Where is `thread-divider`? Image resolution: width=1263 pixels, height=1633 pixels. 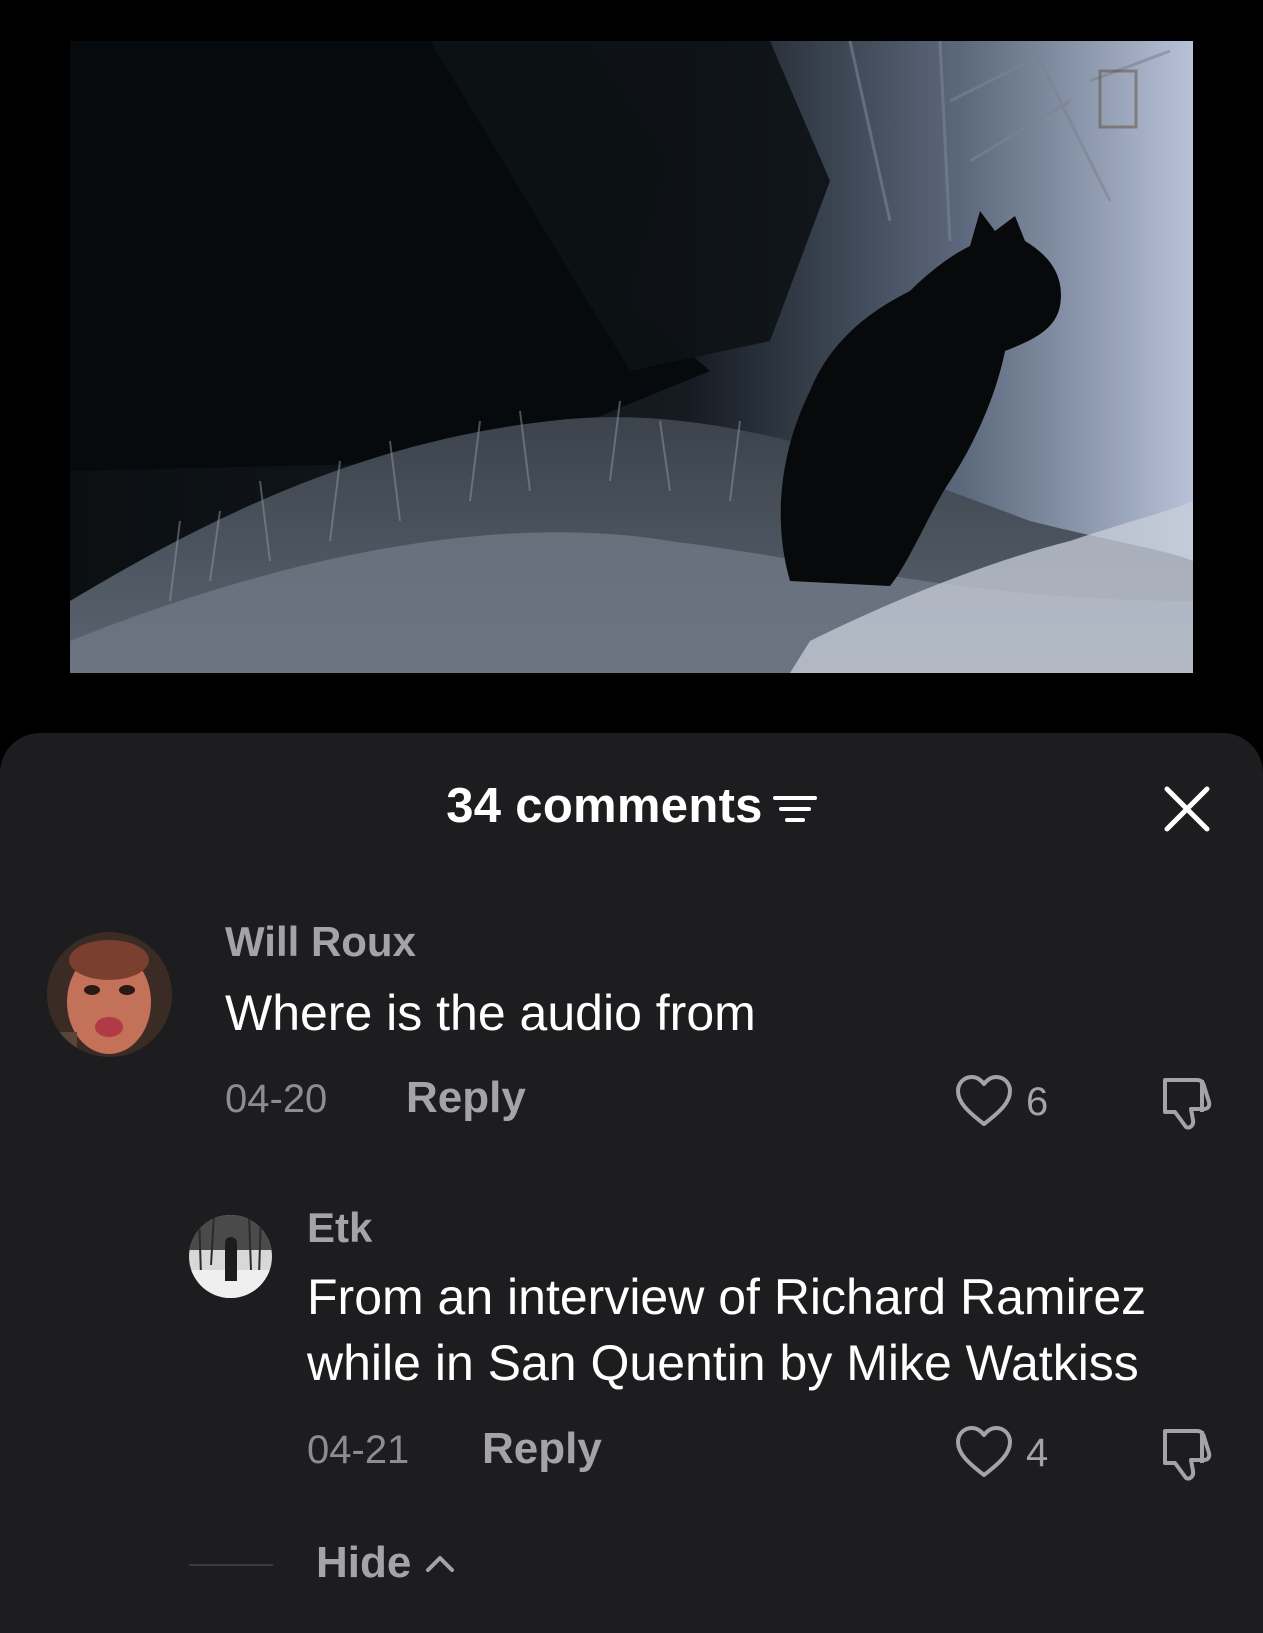 thread-divider is located at coordinates (231, 1565).